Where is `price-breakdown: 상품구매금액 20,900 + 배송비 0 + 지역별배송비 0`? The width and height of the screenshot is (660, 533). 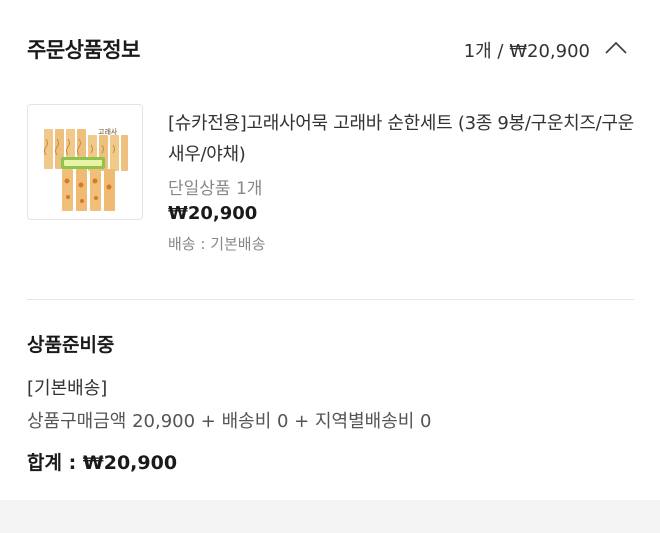
price-breakdown: 상품구매금액 20,900 + 배송비 0 + 지역별배송비 0 is located at coordinates (229, 421).